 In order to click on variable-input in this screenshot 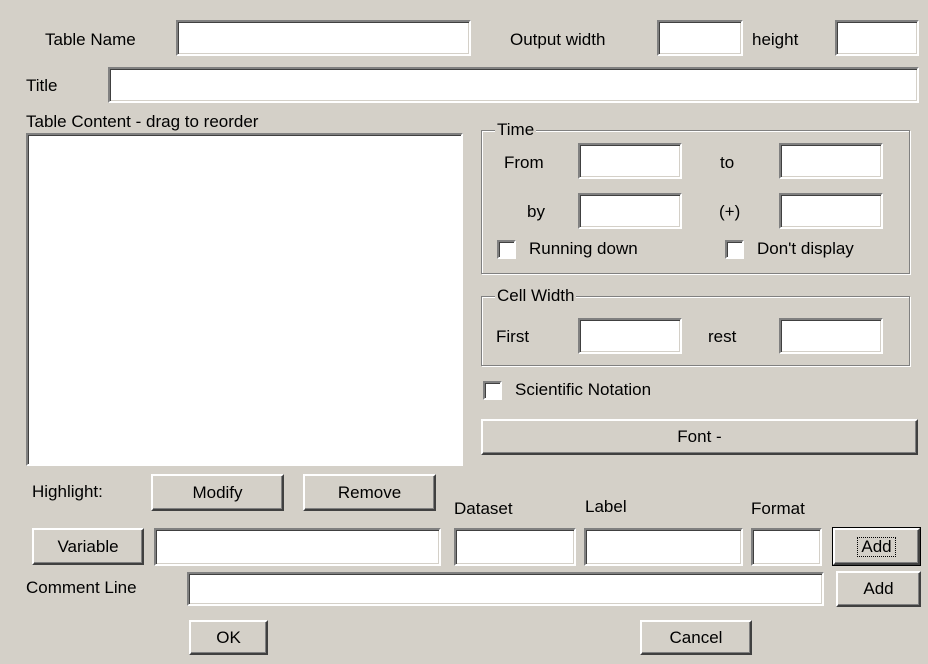, I will do `click(297, 547)`.